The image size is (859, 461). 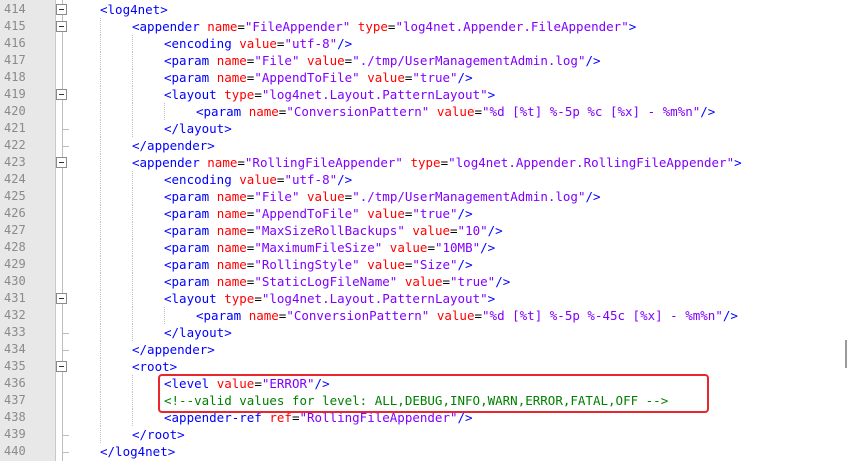 What do you see at coordinates (170, 26) in the screenshot?
I see `code-token: <appender` at bounding box center [170, 26].